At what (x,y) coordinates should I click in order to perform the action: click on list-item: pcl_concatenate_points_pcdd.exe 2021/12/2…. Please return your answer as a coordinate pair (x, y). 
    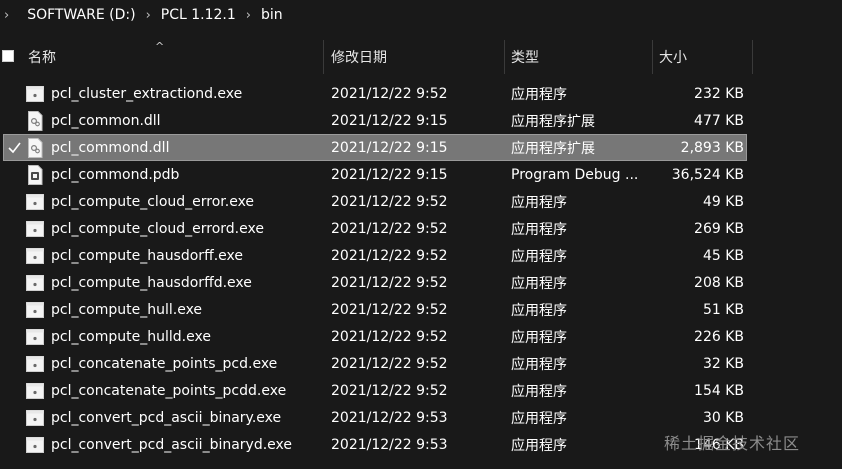
    Looking at the image, I should click on (421, 390).